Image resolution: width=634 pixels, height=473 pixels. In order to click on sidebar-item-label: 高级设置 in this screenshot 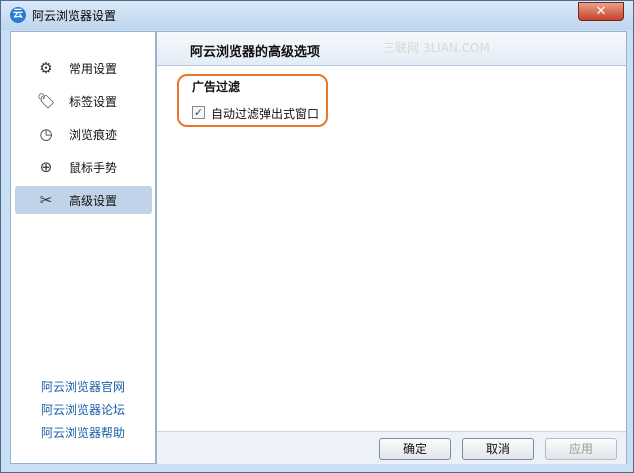, I will do `click(93, 201)`.